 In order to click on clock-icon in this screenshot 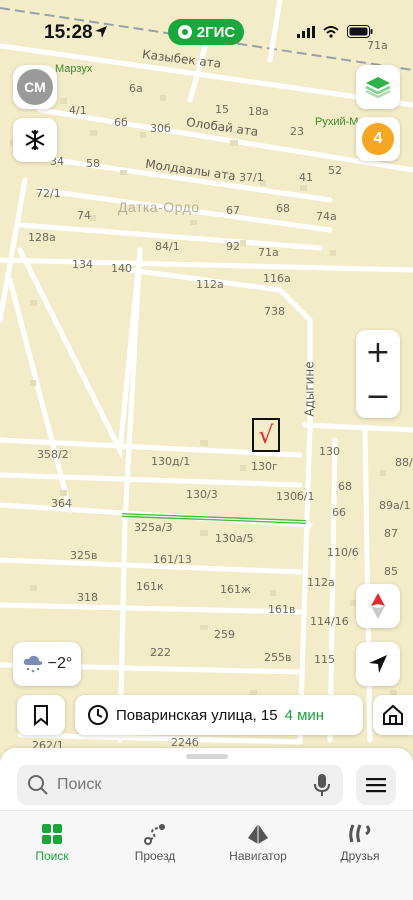, I will do `click(98, 715)`.